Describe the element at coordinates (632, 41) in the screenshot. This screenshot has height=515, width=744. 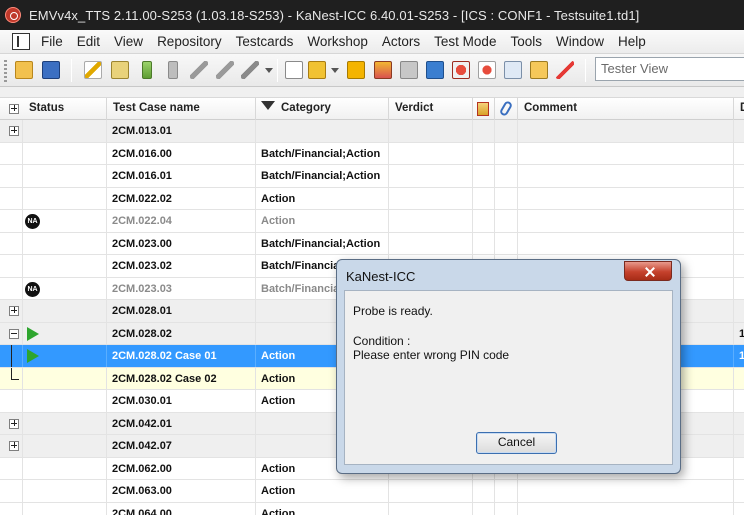
I see `menu-help: Help` at that location.